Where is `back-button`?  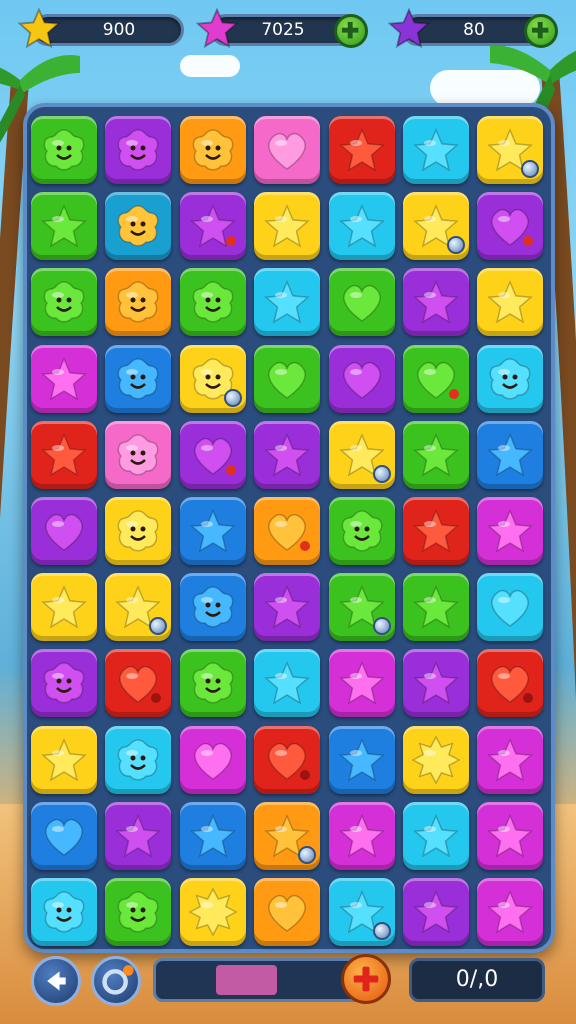 back-button is located at coordinates (56, 981).